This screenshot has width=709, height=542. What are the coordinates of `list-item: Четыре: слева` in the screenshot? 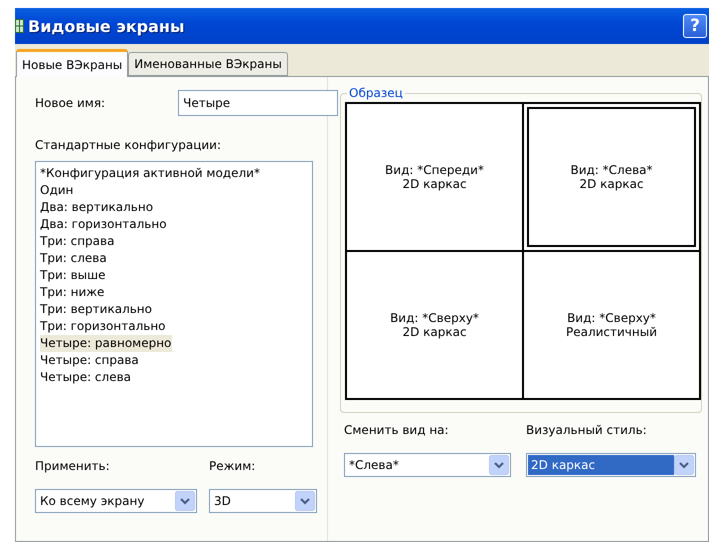 It's located at (86, 377).